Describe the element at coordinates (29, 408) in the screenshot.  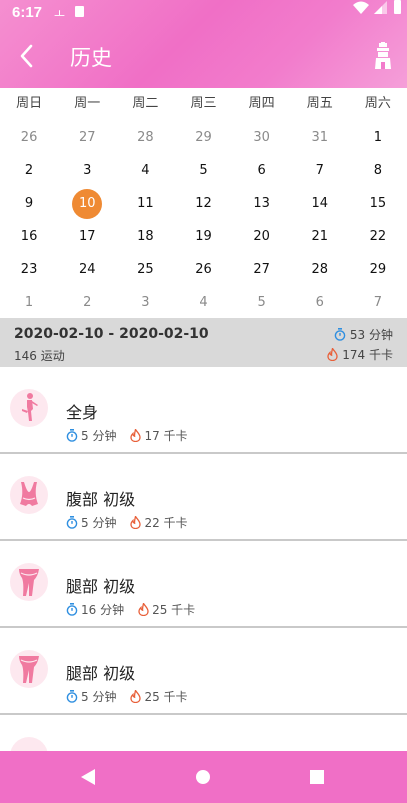
I see `full-body-icon` at that location.